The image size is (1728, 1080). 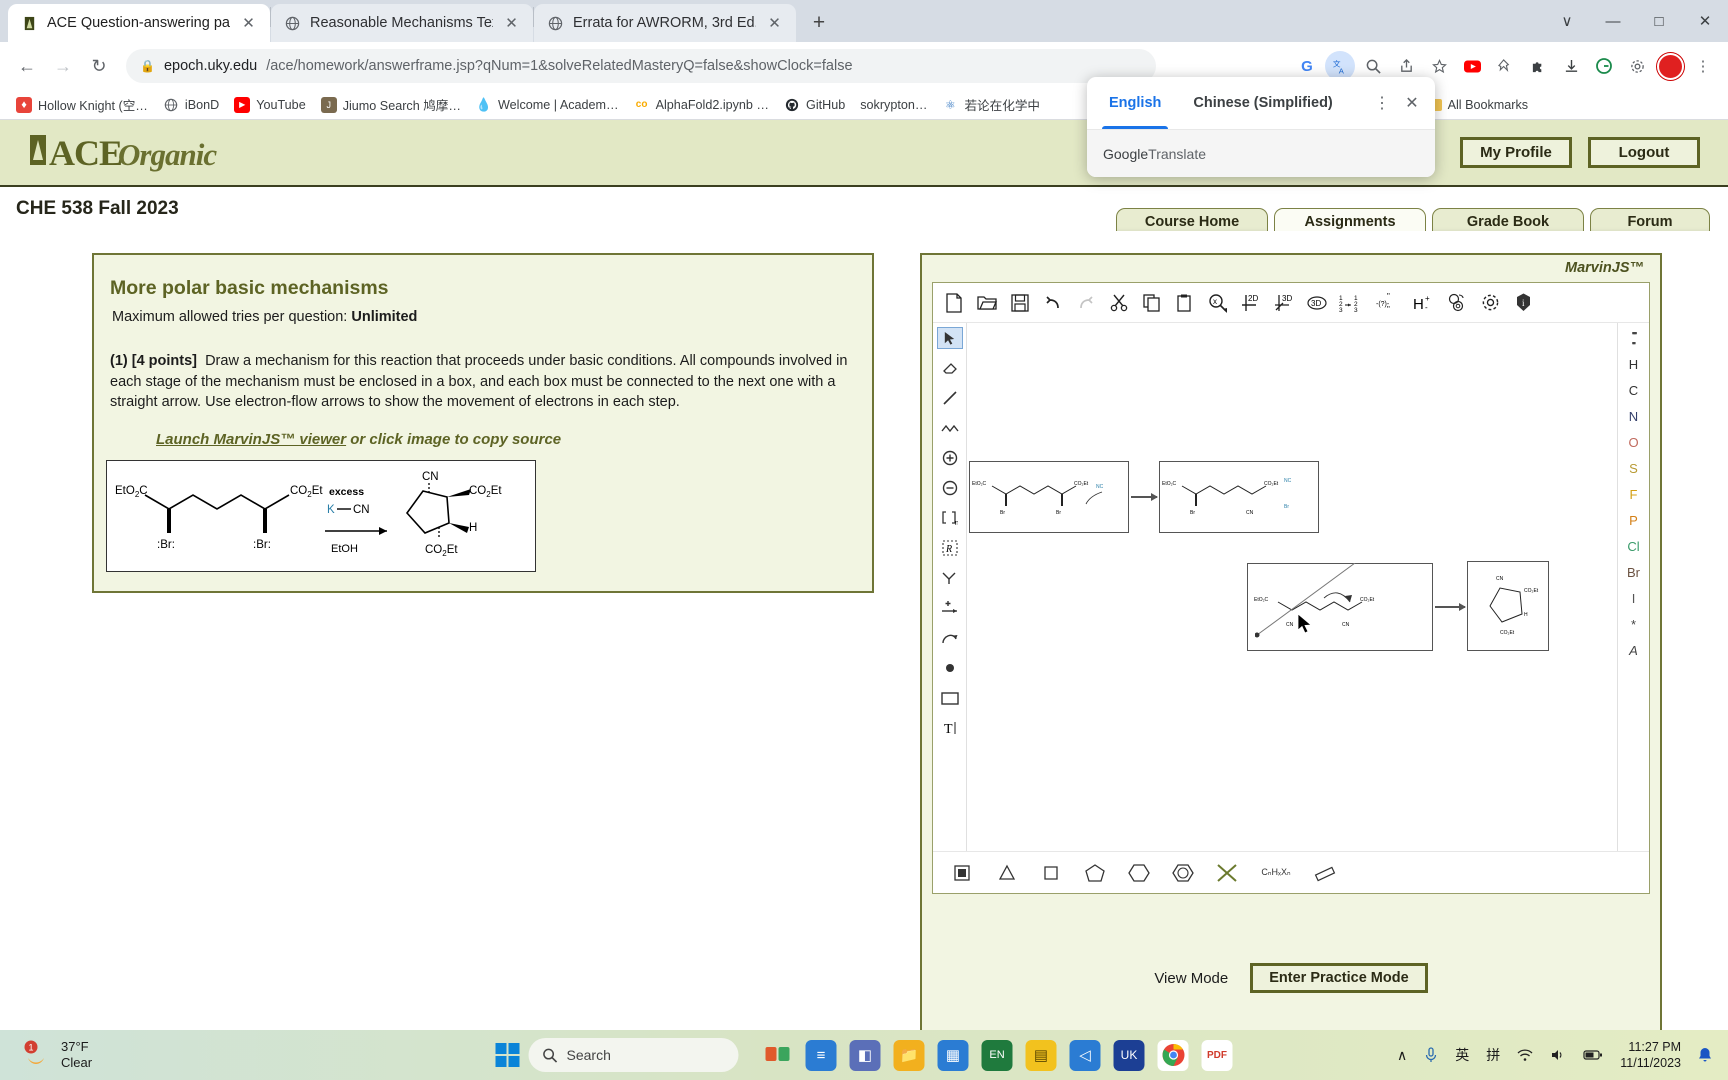 What do you see at coordinates (953, 1055) in the screenshot?
I see `store-icon: ▦` at bounding box center [953, 1055].